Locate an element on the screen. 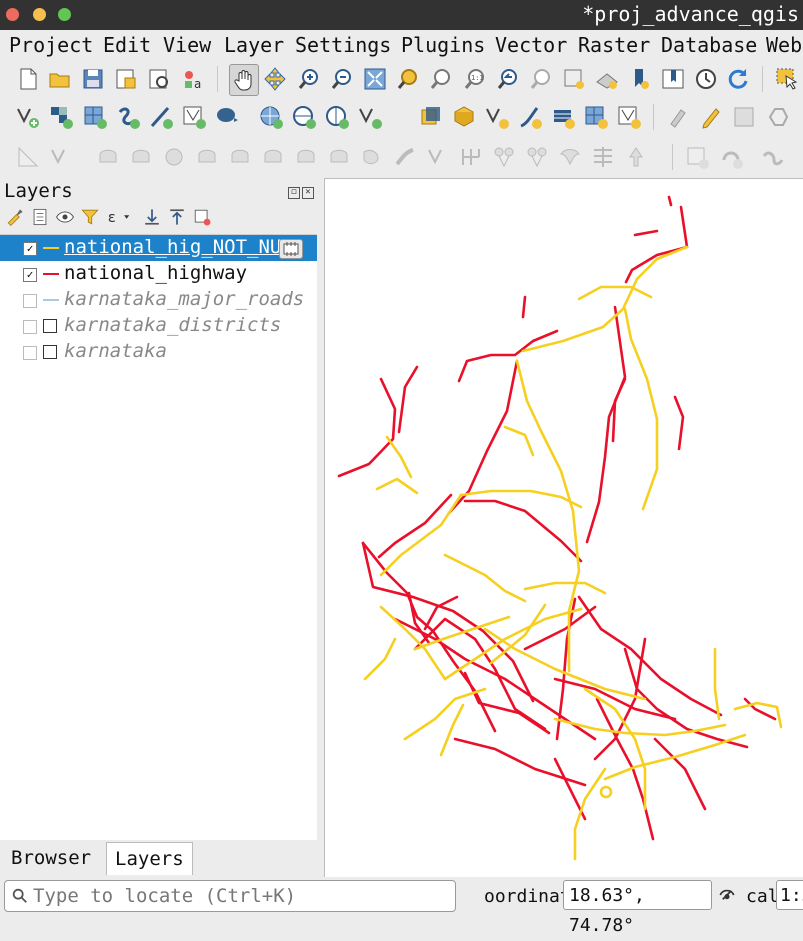 The width and height of the screenshot is (803, 941). split-features-icon is located at coordinates (438, 157).